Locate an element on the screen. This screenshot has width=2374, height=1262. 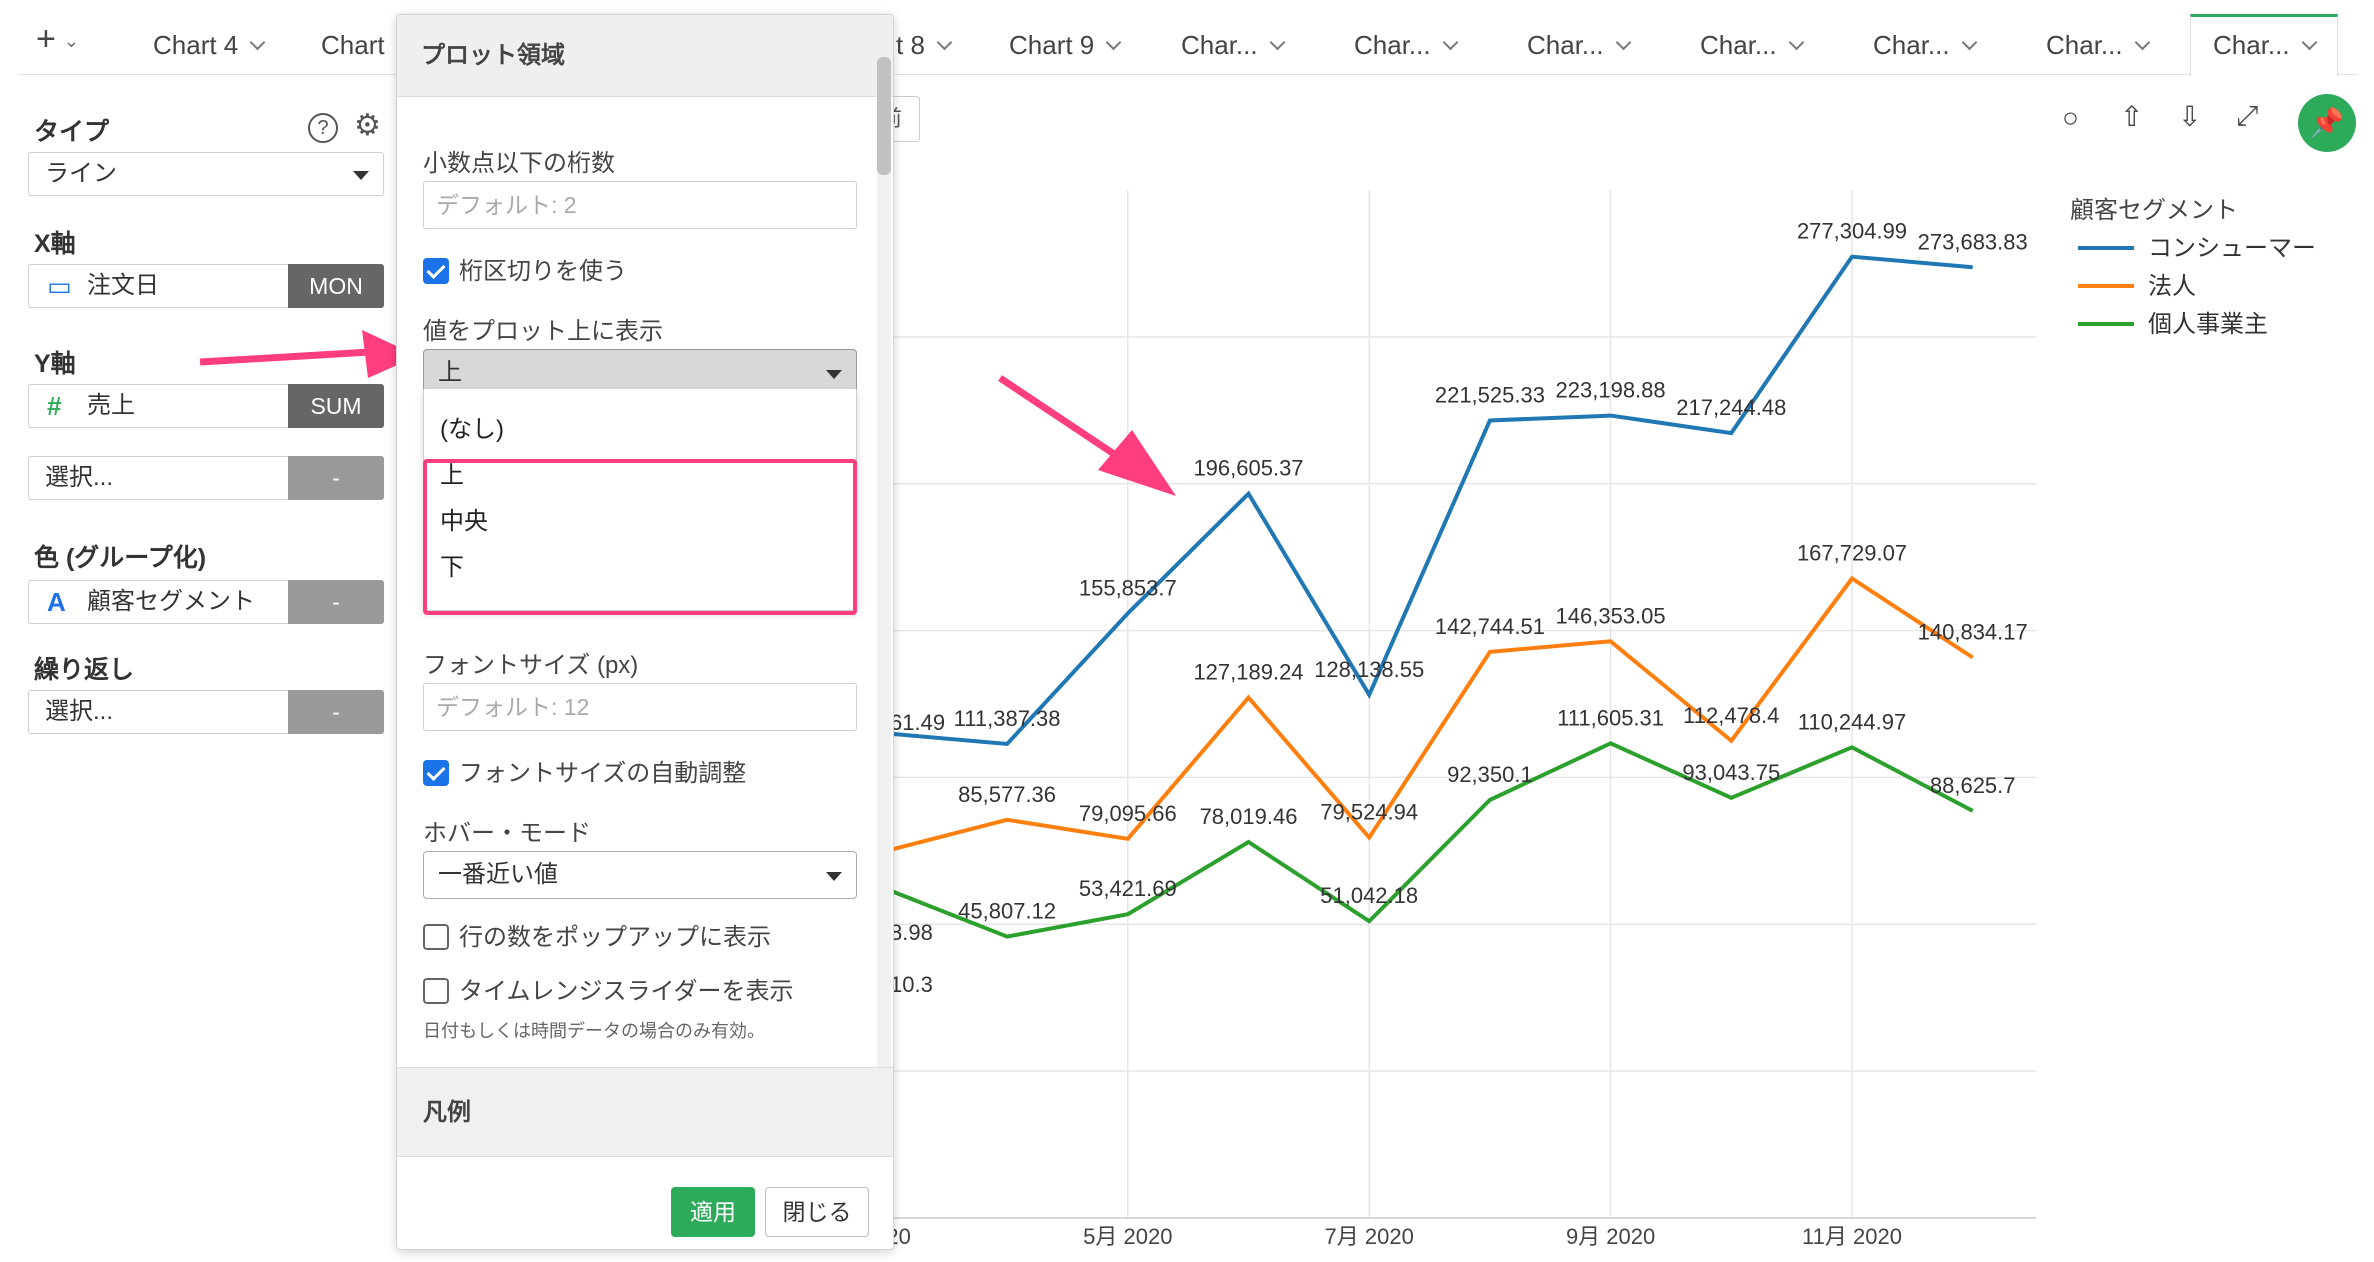
data-label: 223,198.88 is located at coordinates (1611, 390).